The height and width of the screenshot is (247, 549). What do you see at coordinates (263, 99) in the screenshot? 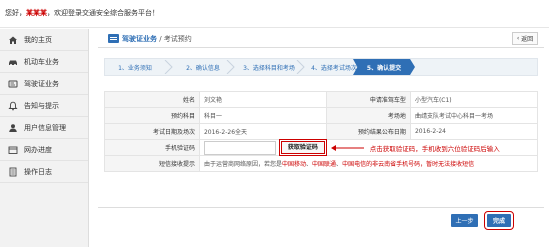
I see `name-value: 刘文艳` at bounding box center [263, 99].